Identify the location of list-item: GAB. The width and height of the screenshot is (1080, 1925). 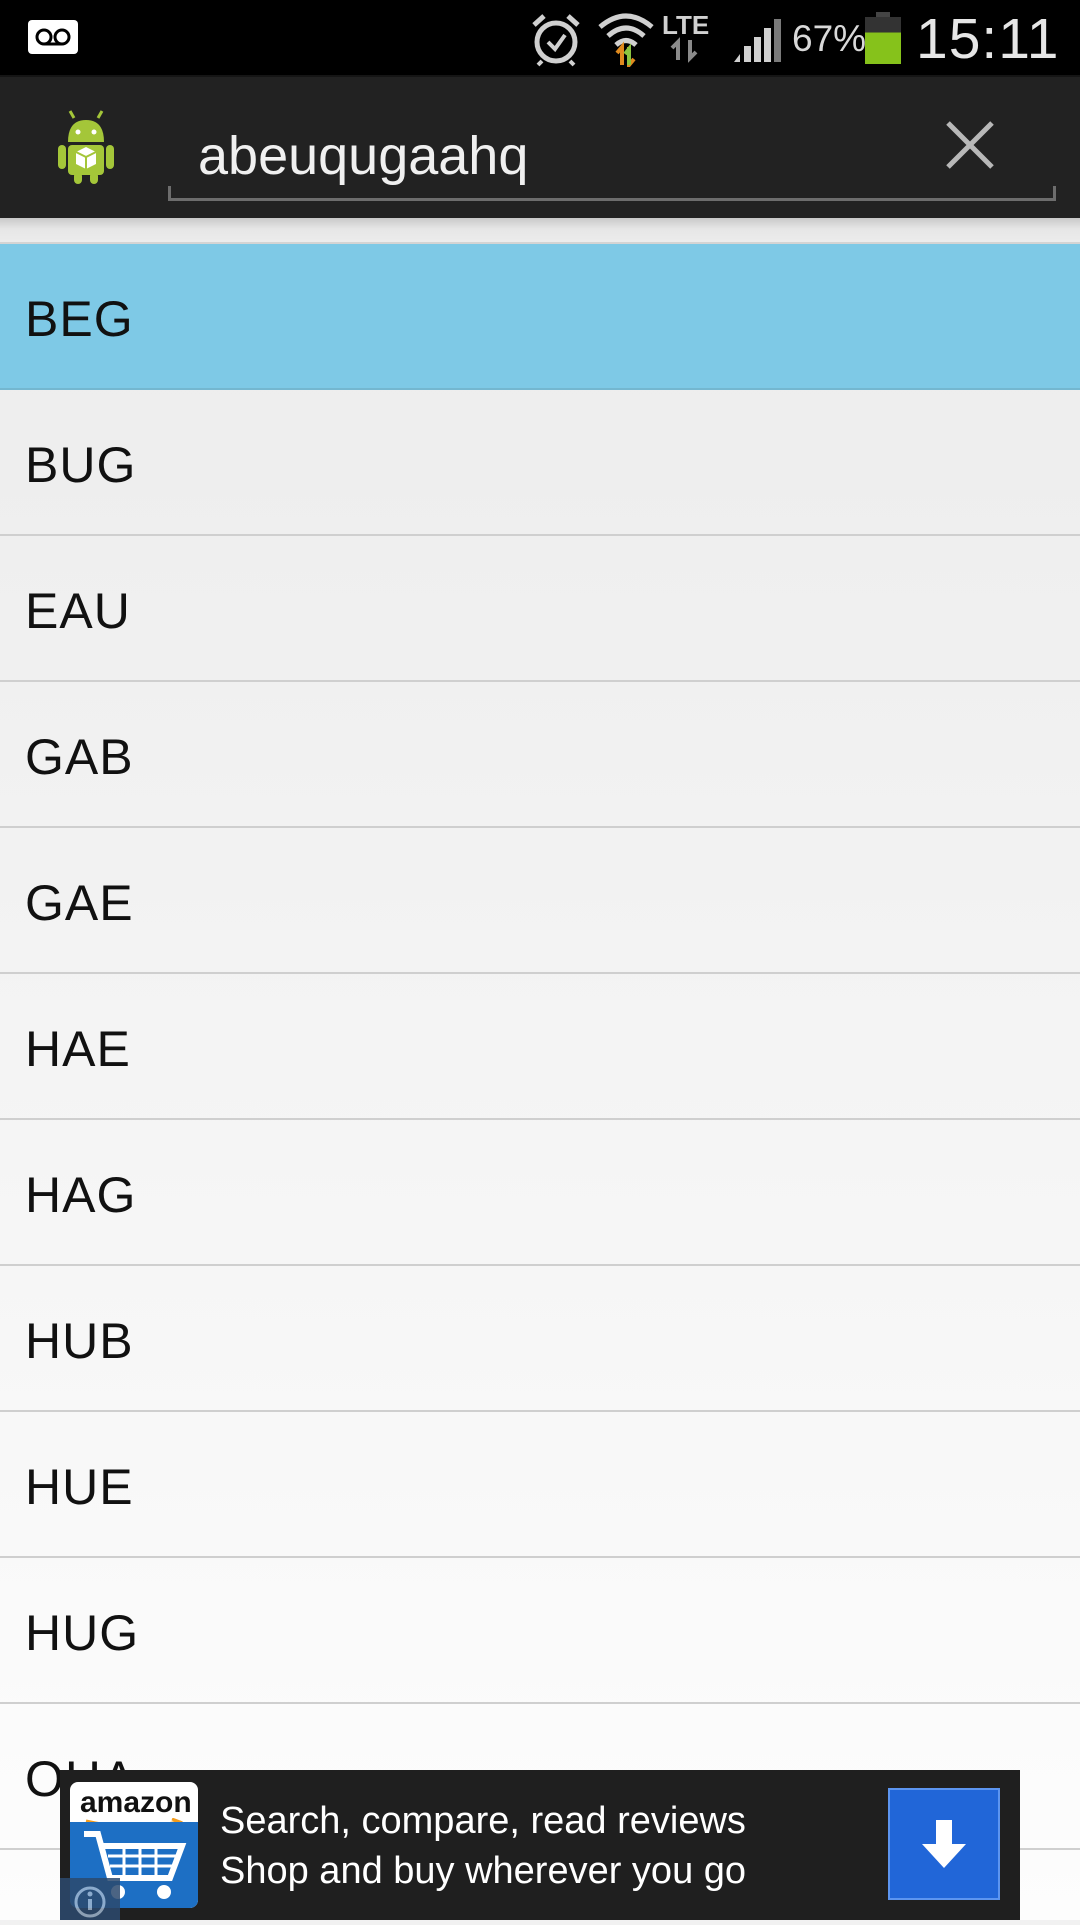
(540, 755).